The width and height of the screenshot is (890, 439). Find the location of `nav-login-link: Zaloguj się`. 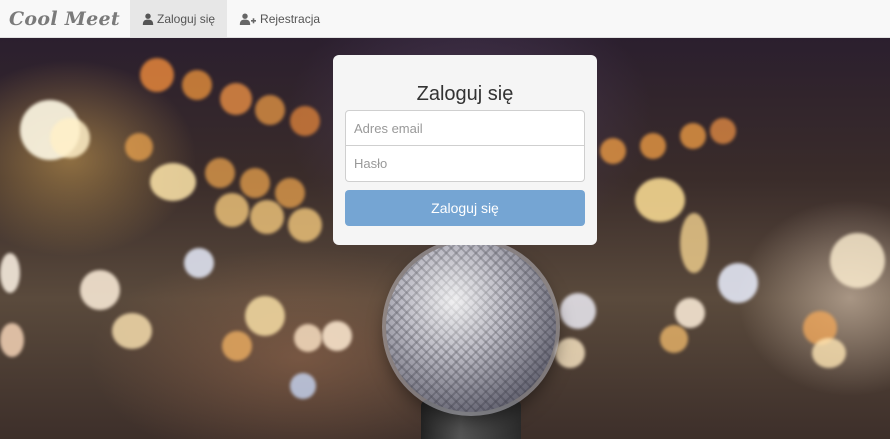

nav-login-link: Zaloguj się is located at coordinates (179, 18).